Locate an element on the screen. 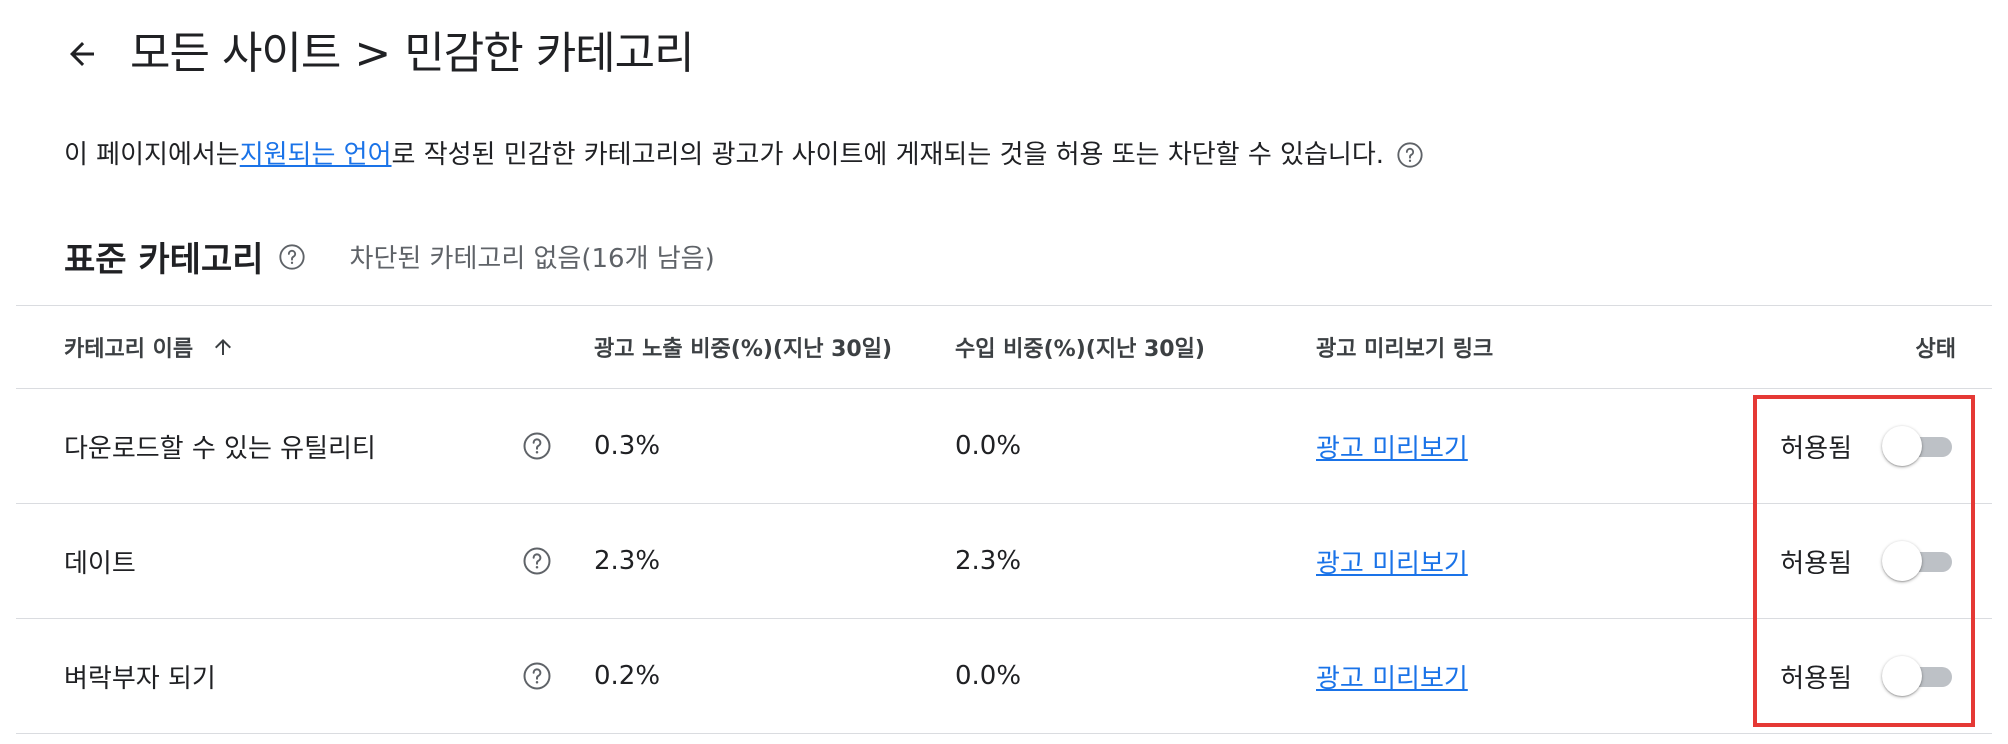 This screenshot has width=2008, height=744. supported-languages-link: 지원되는 언어 is located at coordinates (316, 155).